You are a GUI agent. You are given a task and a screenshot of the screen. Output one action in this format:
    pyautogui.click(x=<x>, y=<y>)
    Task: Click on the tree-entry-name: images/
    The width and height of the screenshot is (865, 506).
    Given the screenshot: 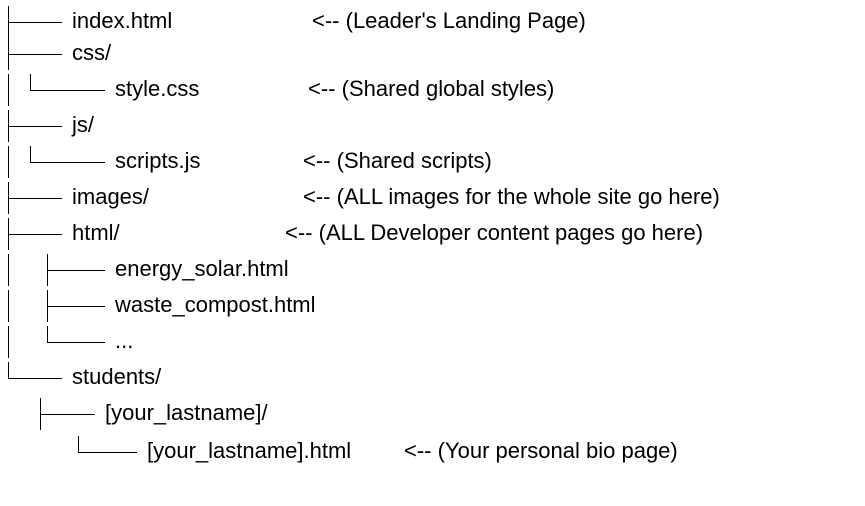 What is the action you would take?
    pyautogui.click(x=111, y=196)
    